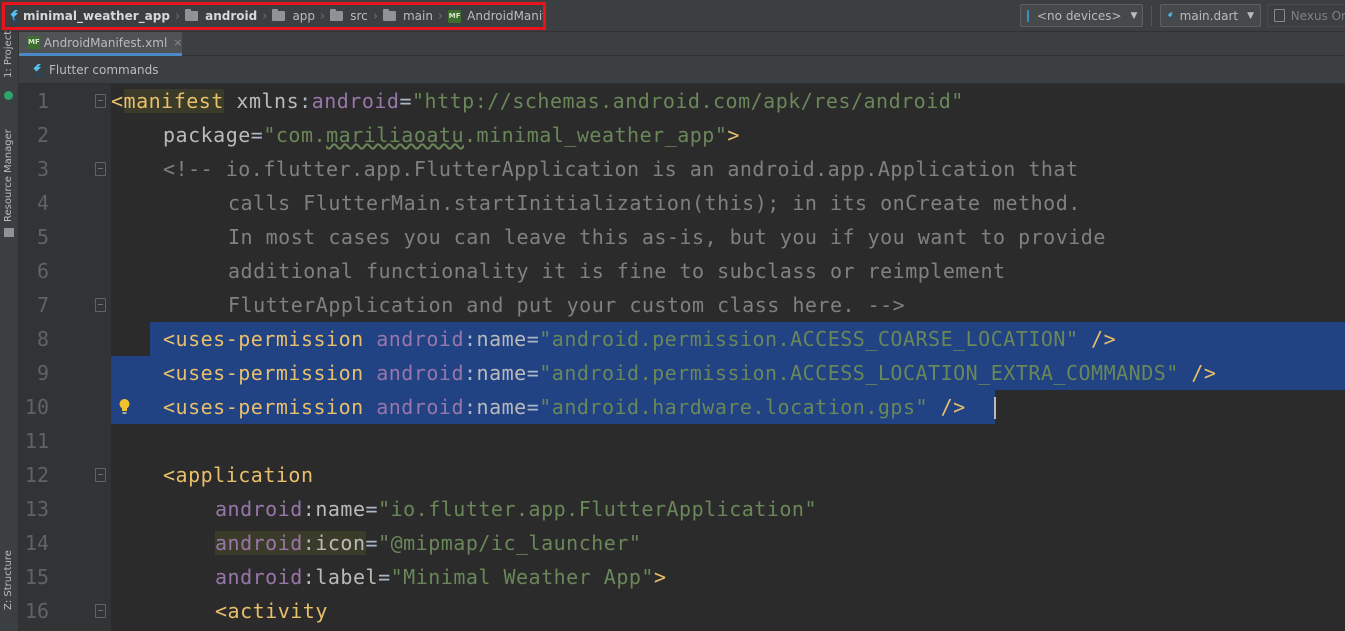 This screenshot has height=631, width=1345. I want to click on highlighted-attribute: android:icon, so click(290, 543).